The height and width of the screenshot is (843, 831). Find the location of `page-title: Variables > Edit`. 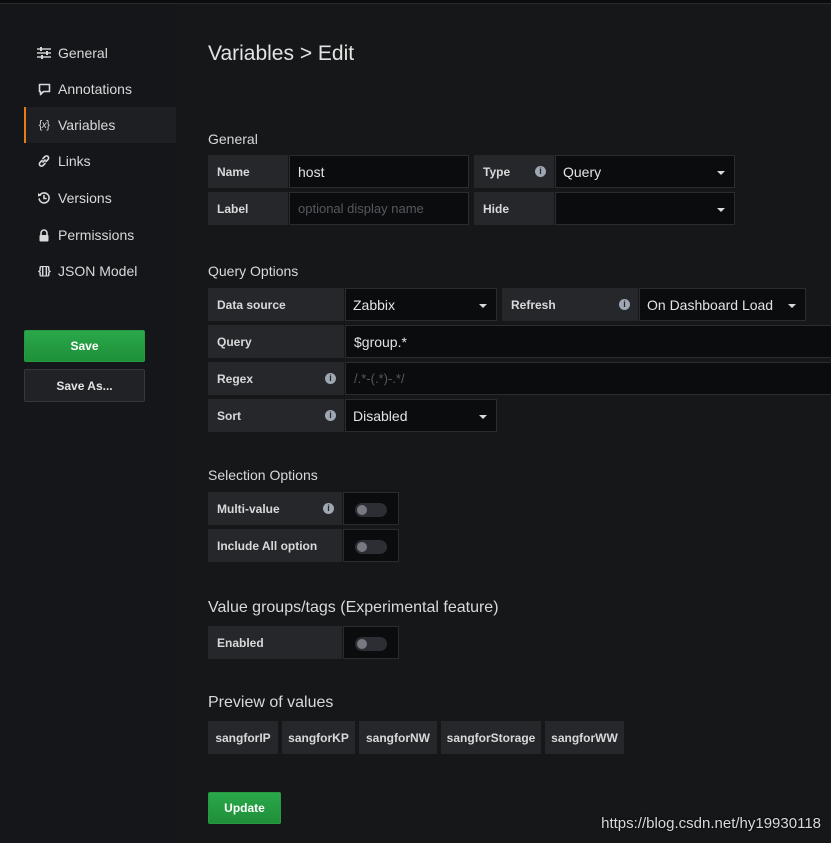

page-title: Variables > Edit is located at coordinates (281, 53).